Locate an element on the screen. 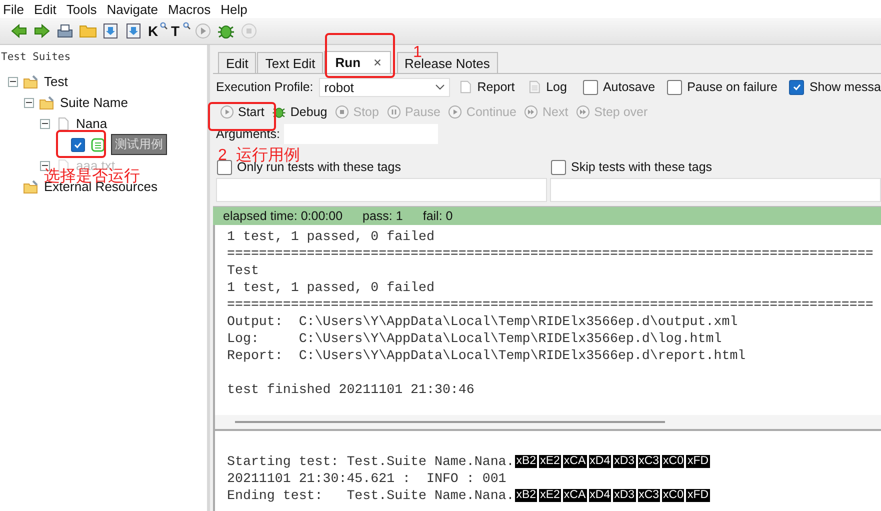 This screenshot has height=511, width=881. stop-icon is located at coordinates (342, 112).